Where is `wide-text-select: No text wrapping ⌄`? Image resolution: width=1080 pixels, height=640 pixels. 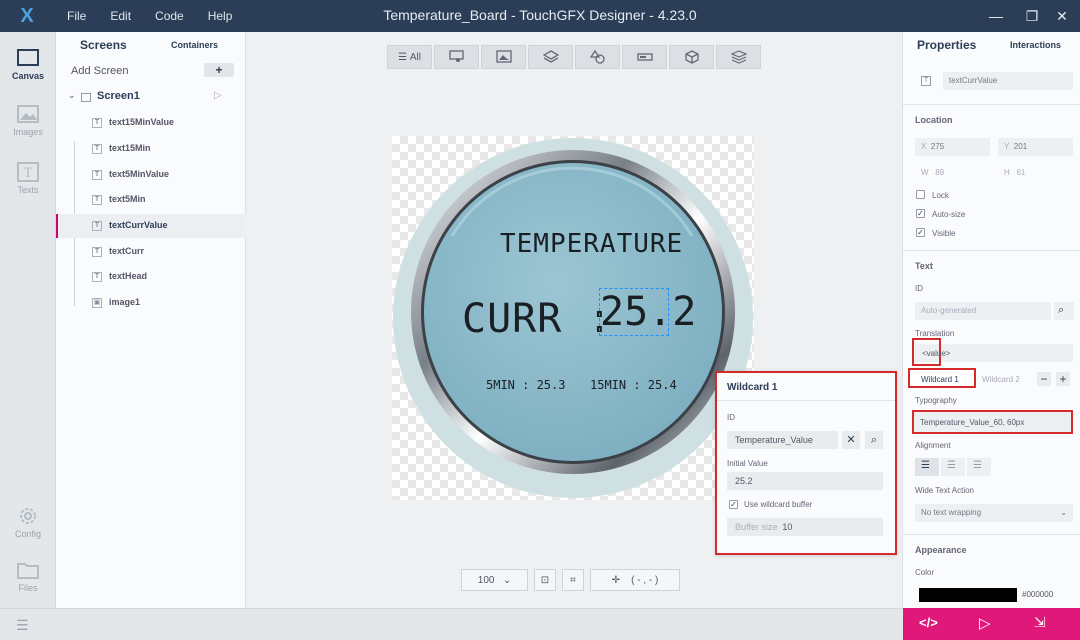 wide-text-select: No text wrapping ⌄ is located at coordinates (994, 513).